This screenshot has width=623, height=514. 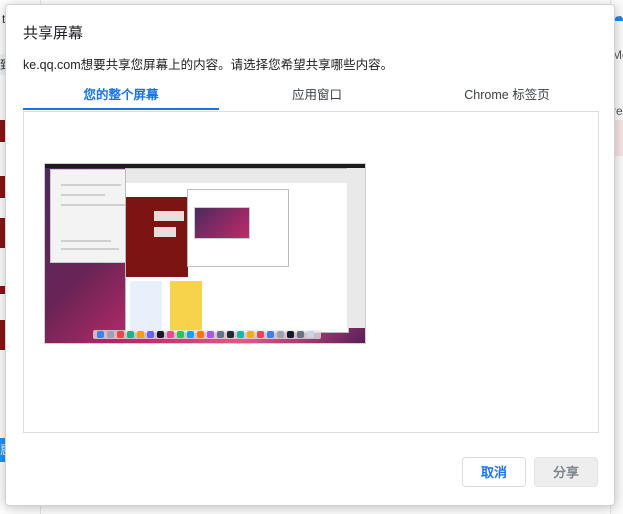 I want to click on thumbnail-share-dialog, so click(x=238, y=228).